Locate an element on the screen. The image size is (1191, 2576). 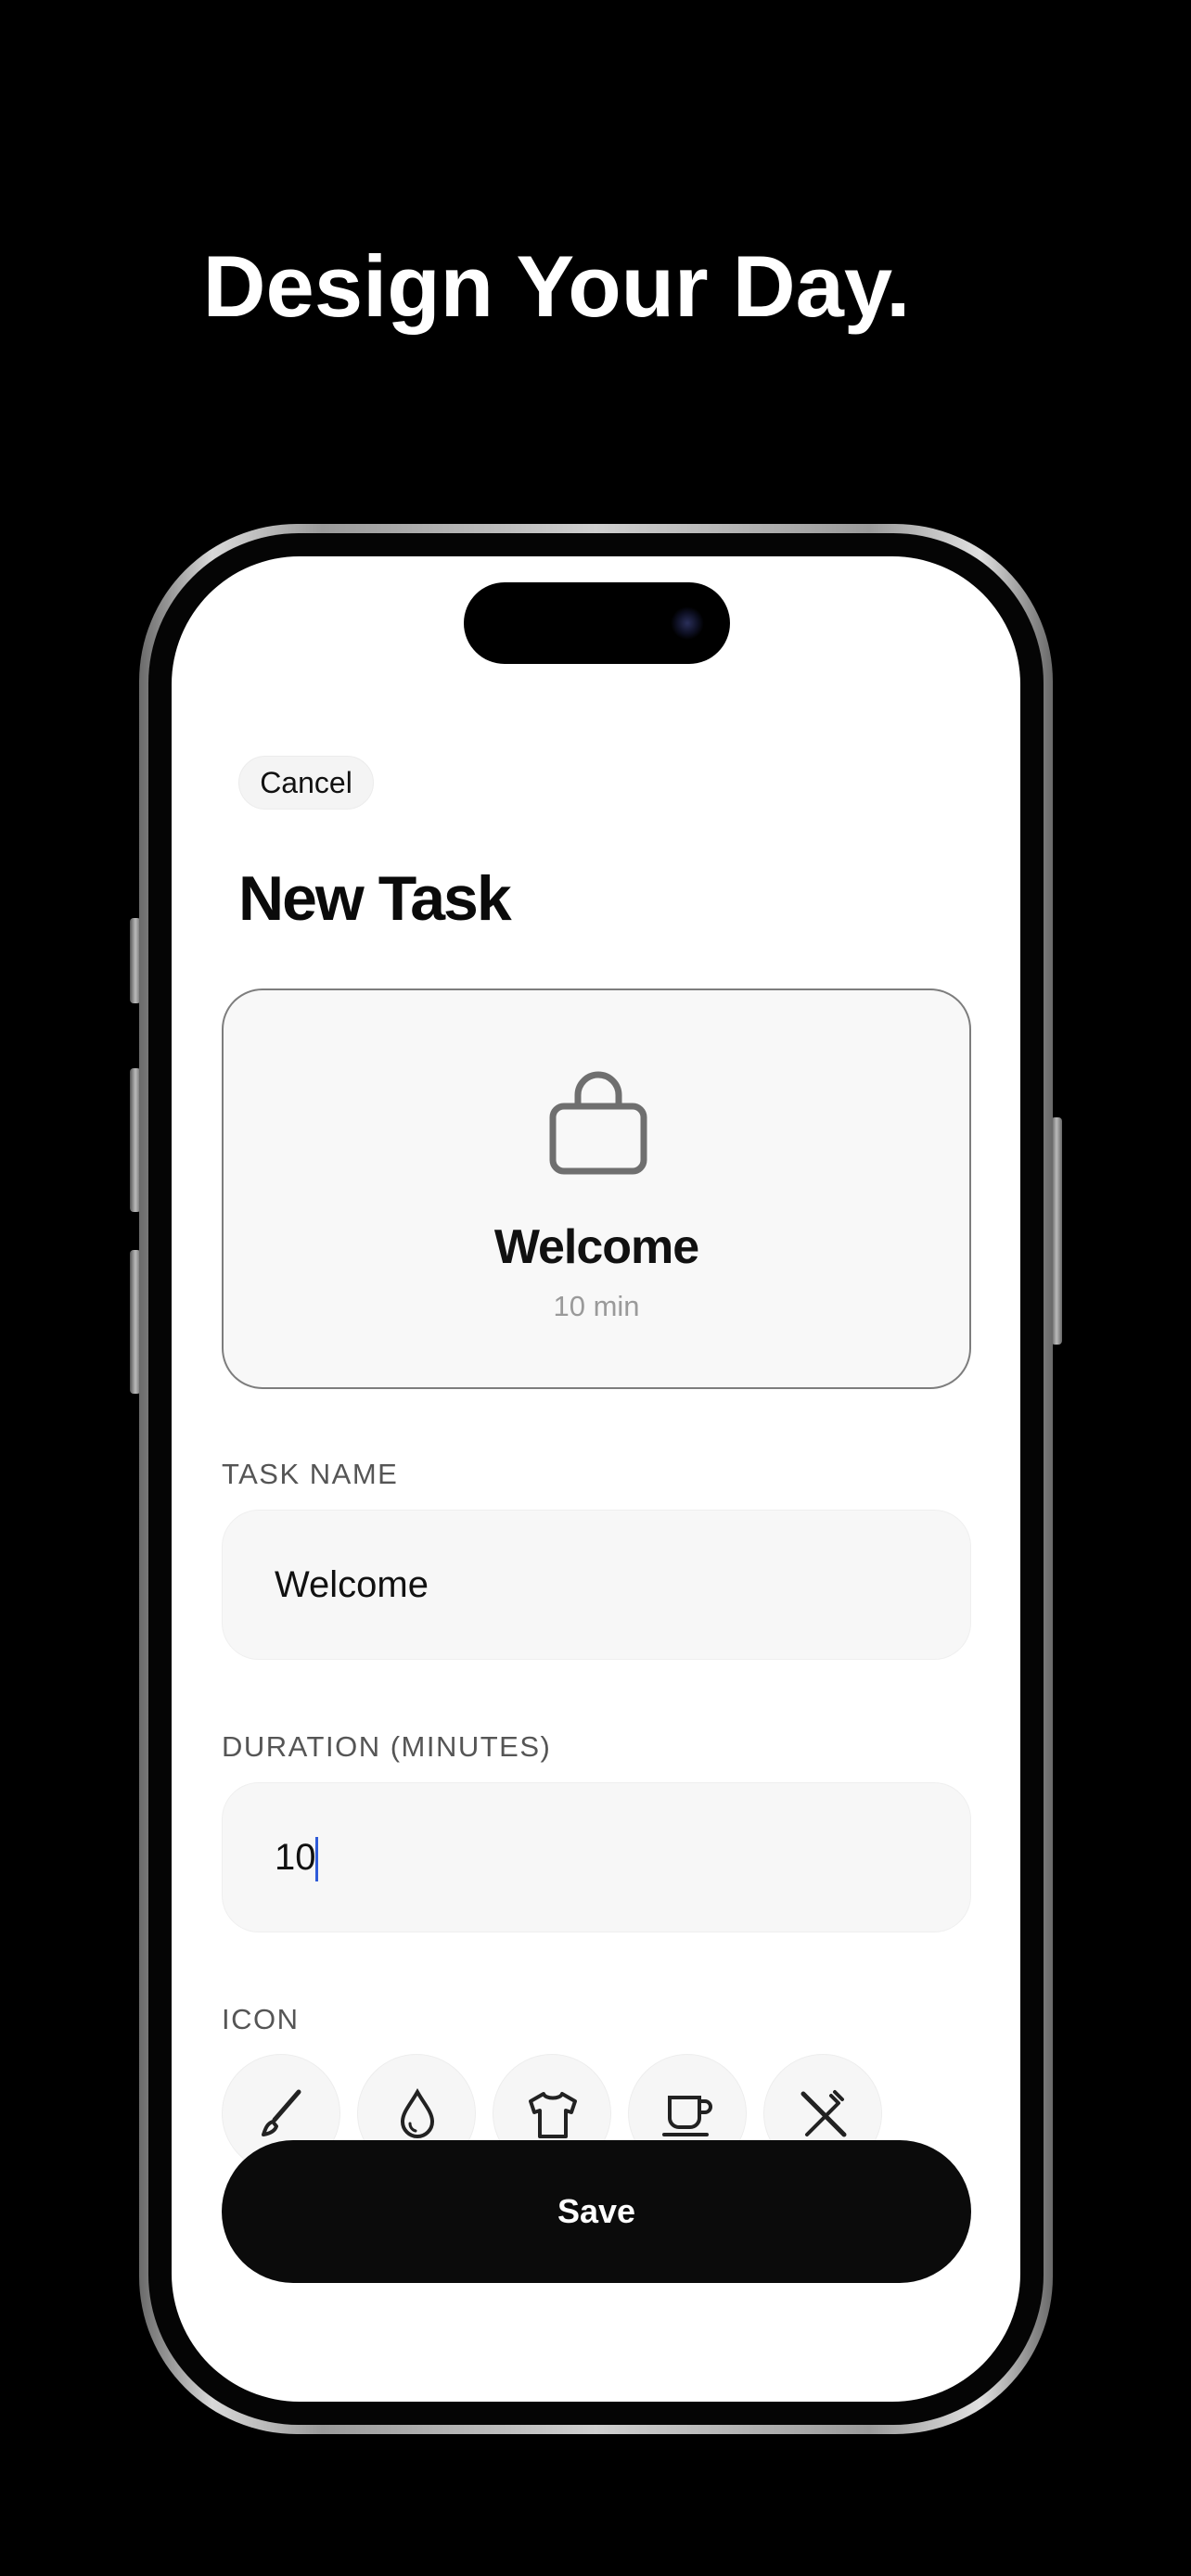
icon-label: ICON is located at coordinates (261, 2019).